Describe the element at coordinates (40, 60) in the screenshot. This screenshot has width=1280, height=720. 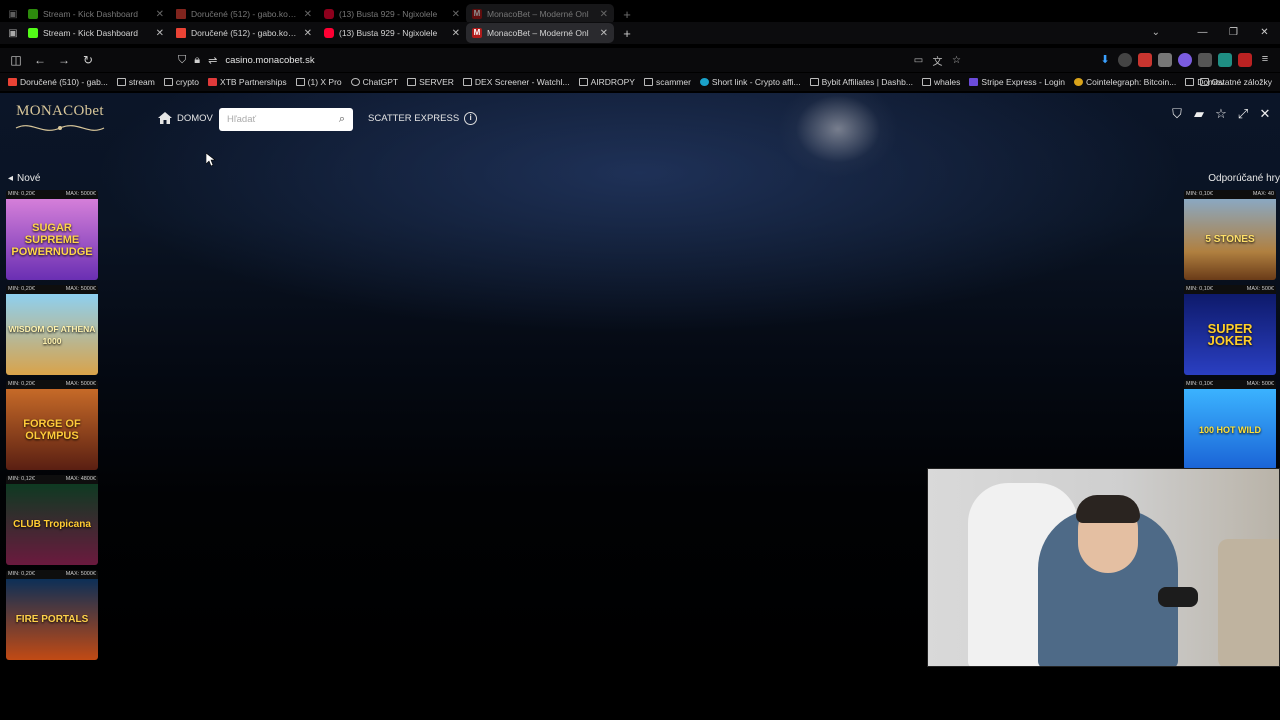
I see `back-button: ←` at that location.